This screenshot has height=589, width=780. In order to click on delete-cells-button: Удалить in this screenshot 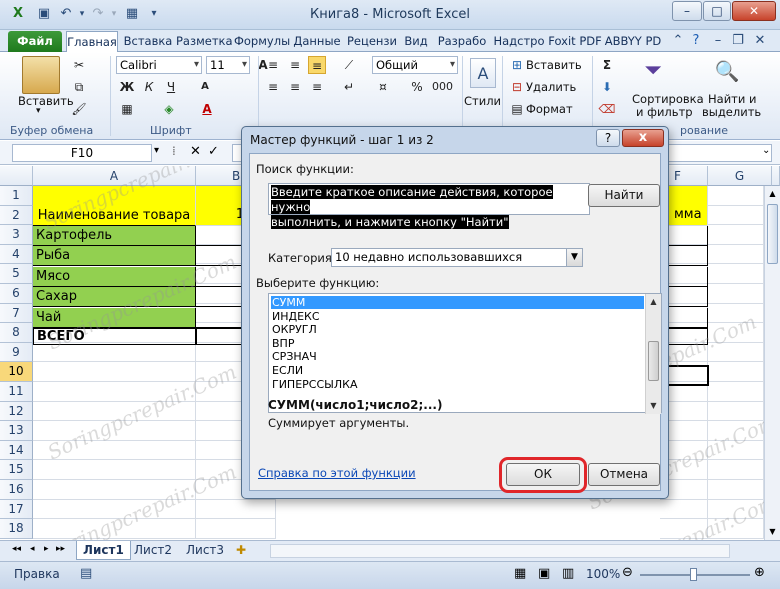, I will do `click(551, 87)`.